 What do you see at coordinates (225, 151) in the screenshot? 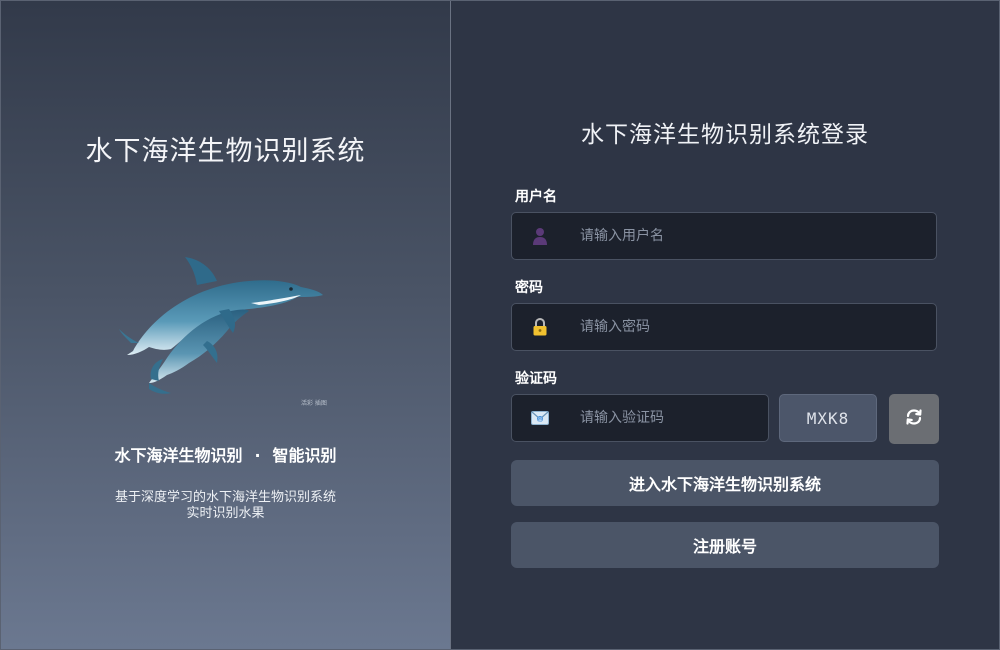
I see `brand-title: 水下海洋生物识别系统` at bounding box center [225, 151].